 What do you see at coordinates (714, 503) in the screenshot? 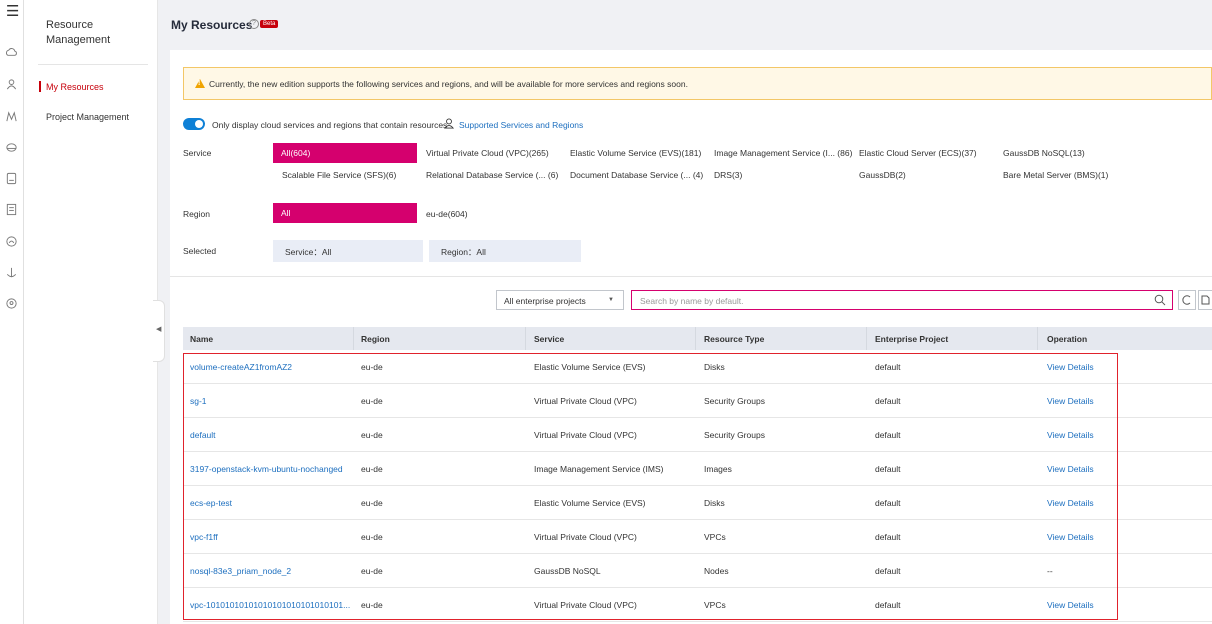
I see `cell-resource-type: Disks` at bounding box center [714, 503].